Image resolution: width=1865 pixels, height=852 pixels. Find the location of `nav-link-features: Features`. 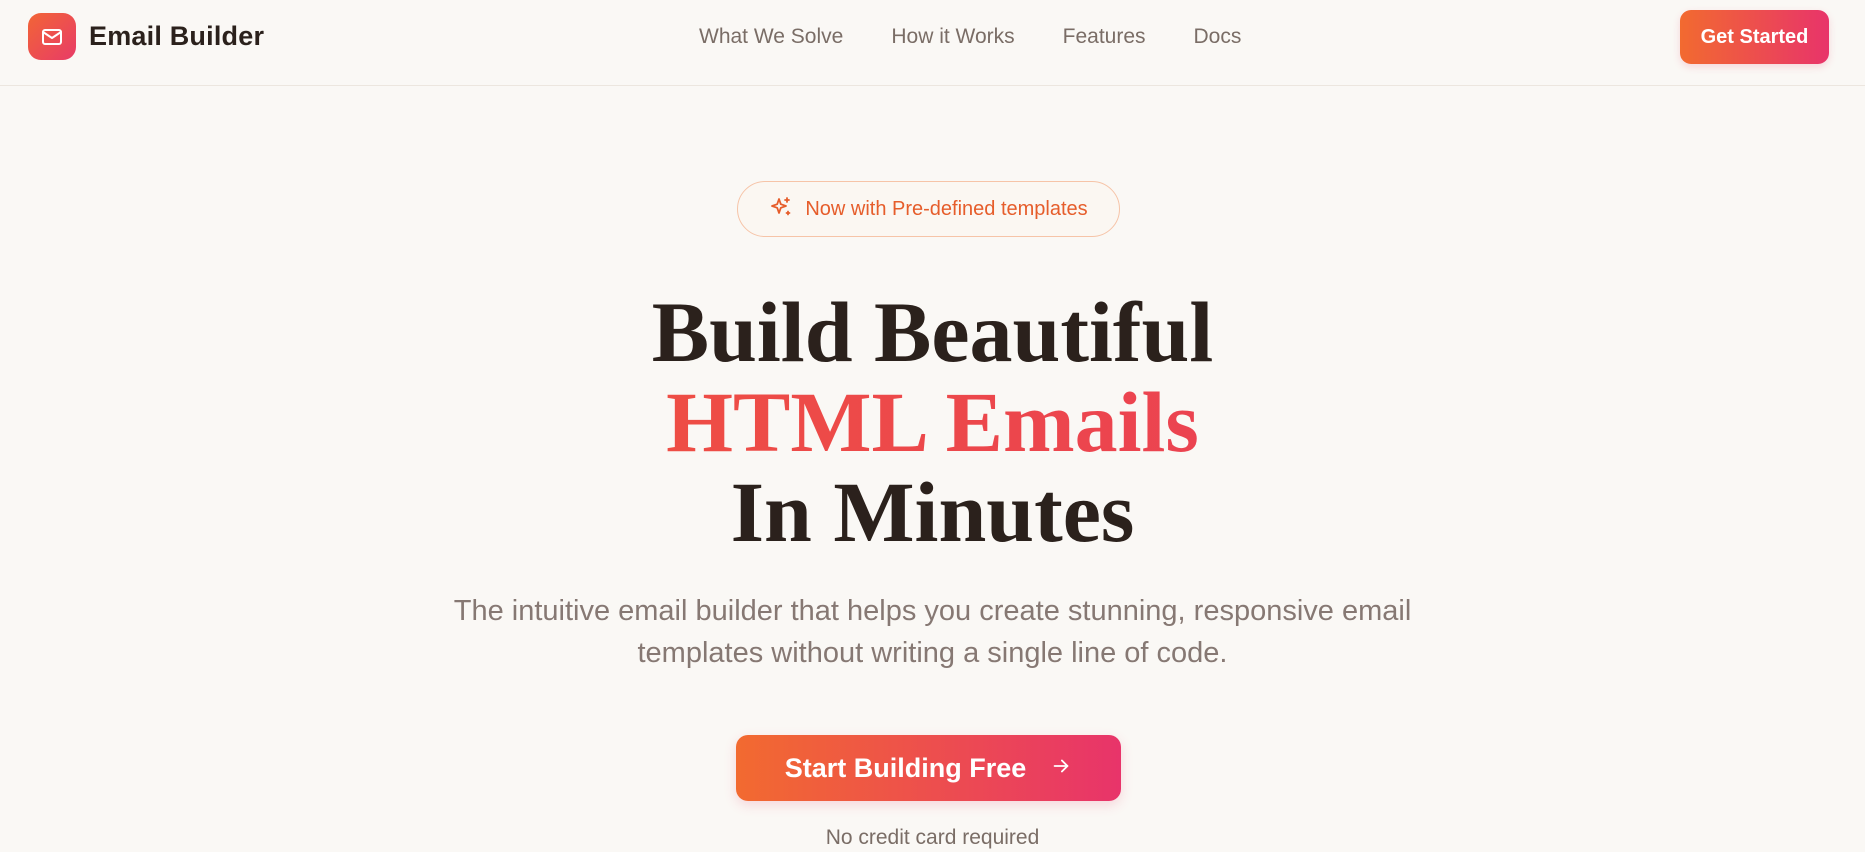

nav-link-features: Features is located at coordinates (1104, 37).